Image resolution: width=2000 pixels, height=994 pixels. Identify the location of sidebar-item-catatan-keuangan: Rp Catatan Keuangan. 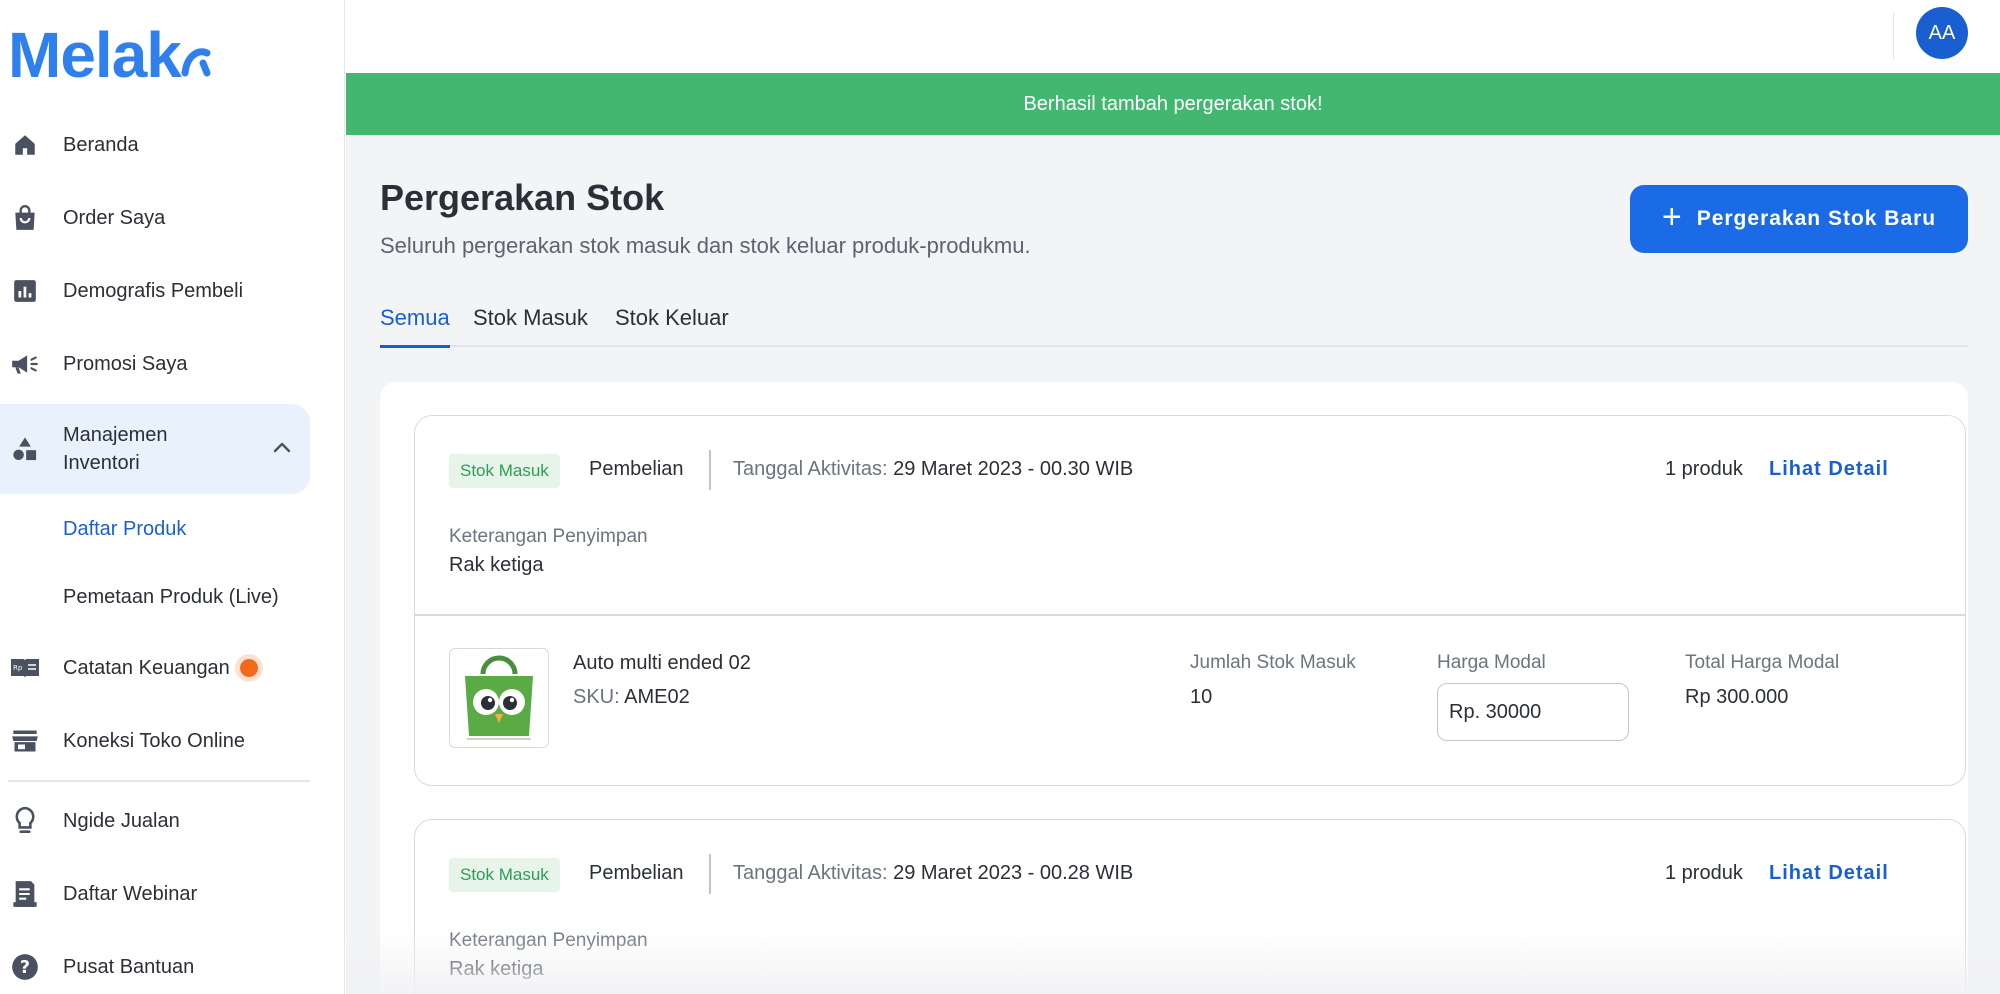
(155, 668).